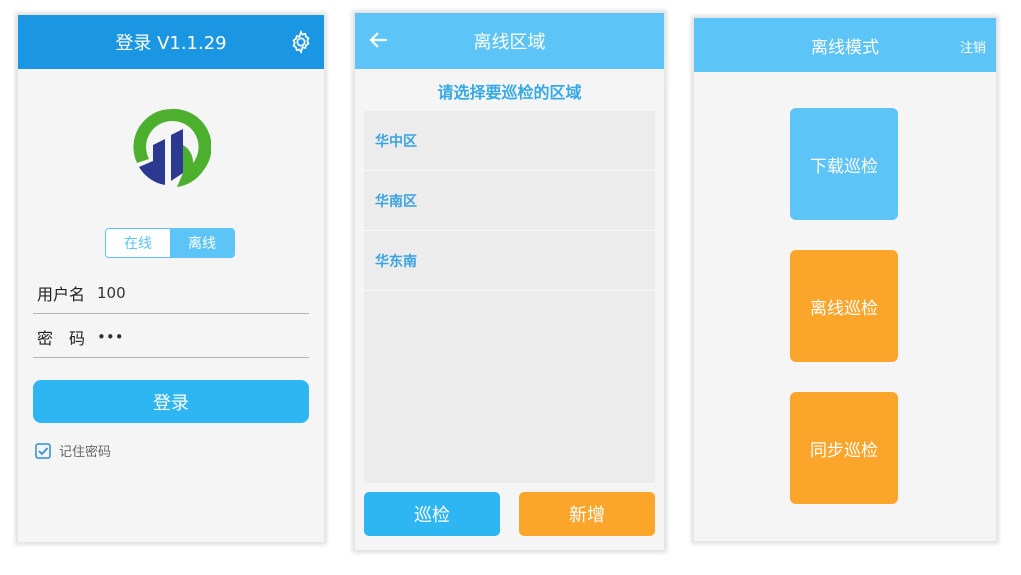 The width and height of the screenshot is (1021, 575). What do you see at coordinates (587, 514) in the screenshot?
I see `add-button: 新增` at bounding box center [587, 514].